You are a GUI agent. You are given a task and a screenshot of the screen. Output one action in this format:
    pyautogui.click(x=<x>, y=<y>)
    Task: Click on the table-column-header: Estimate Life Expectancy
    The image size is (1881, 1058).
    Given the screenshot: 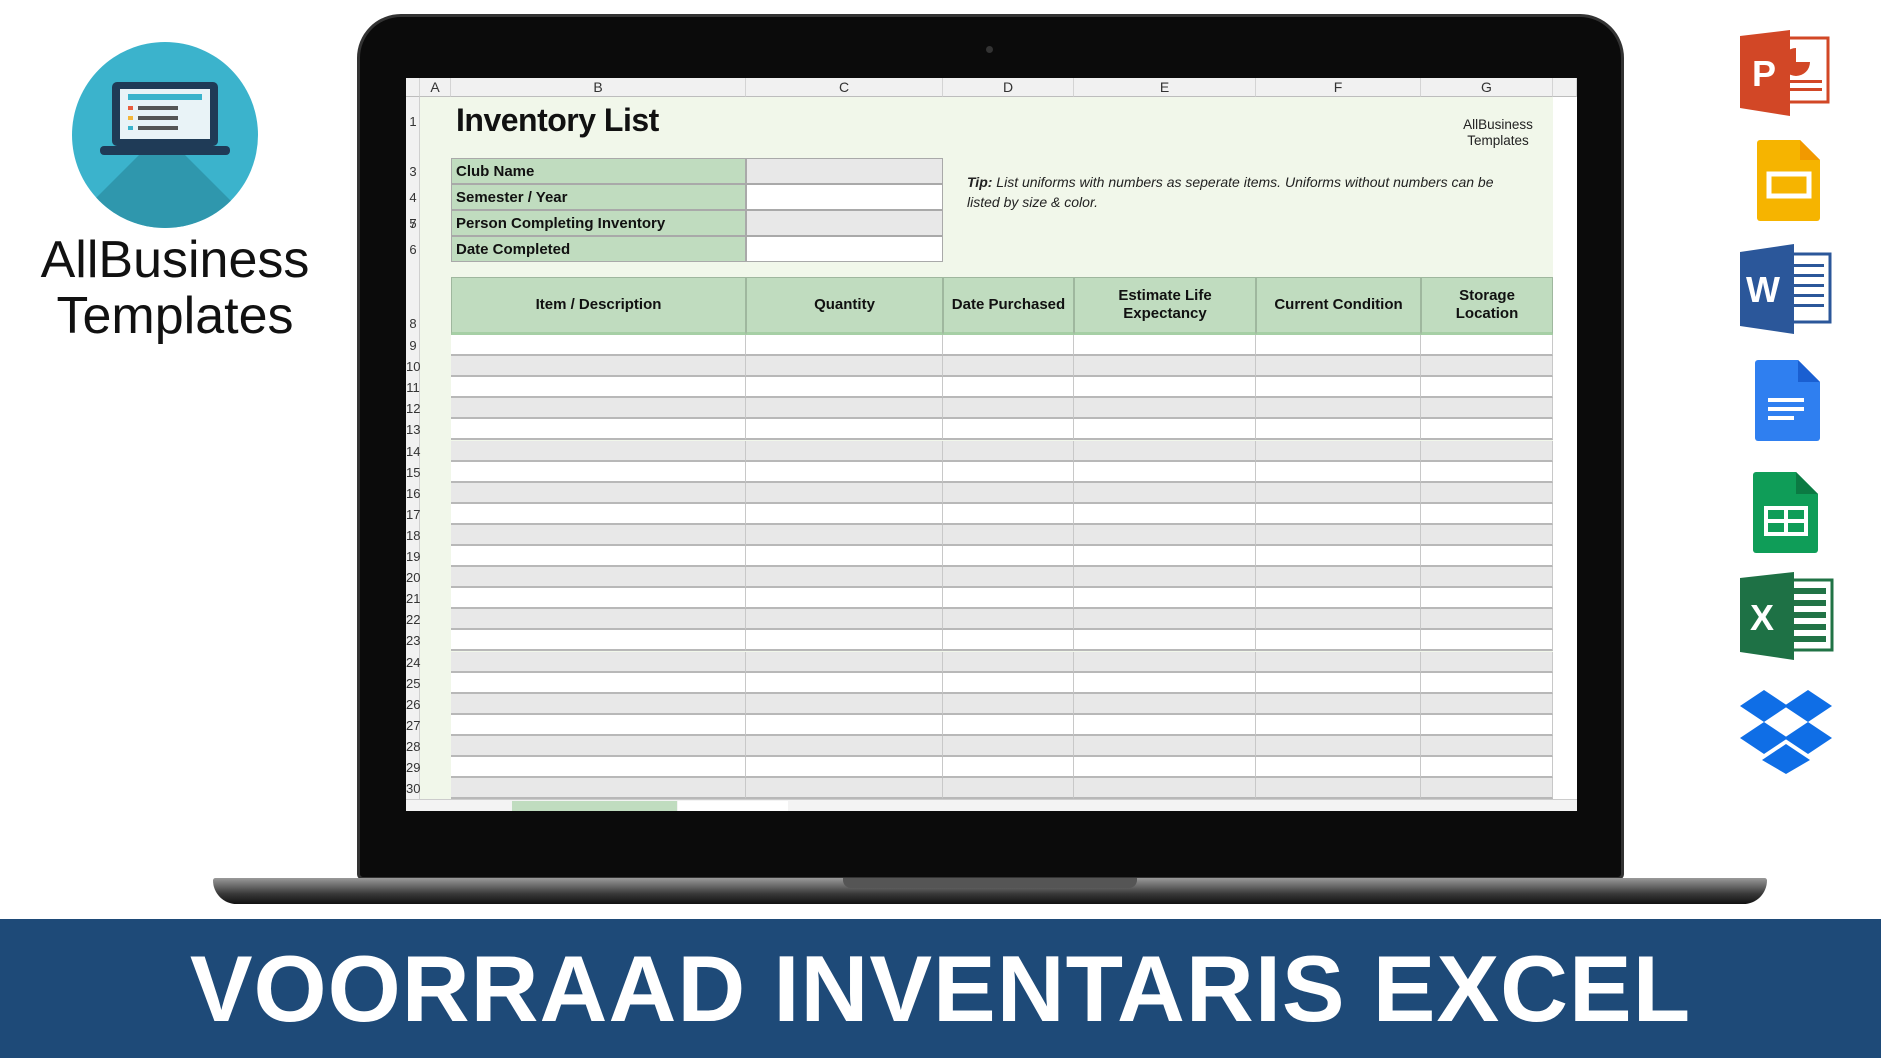 What is the action you would take?
    pyautogui.click(x=1165, y=306)
    